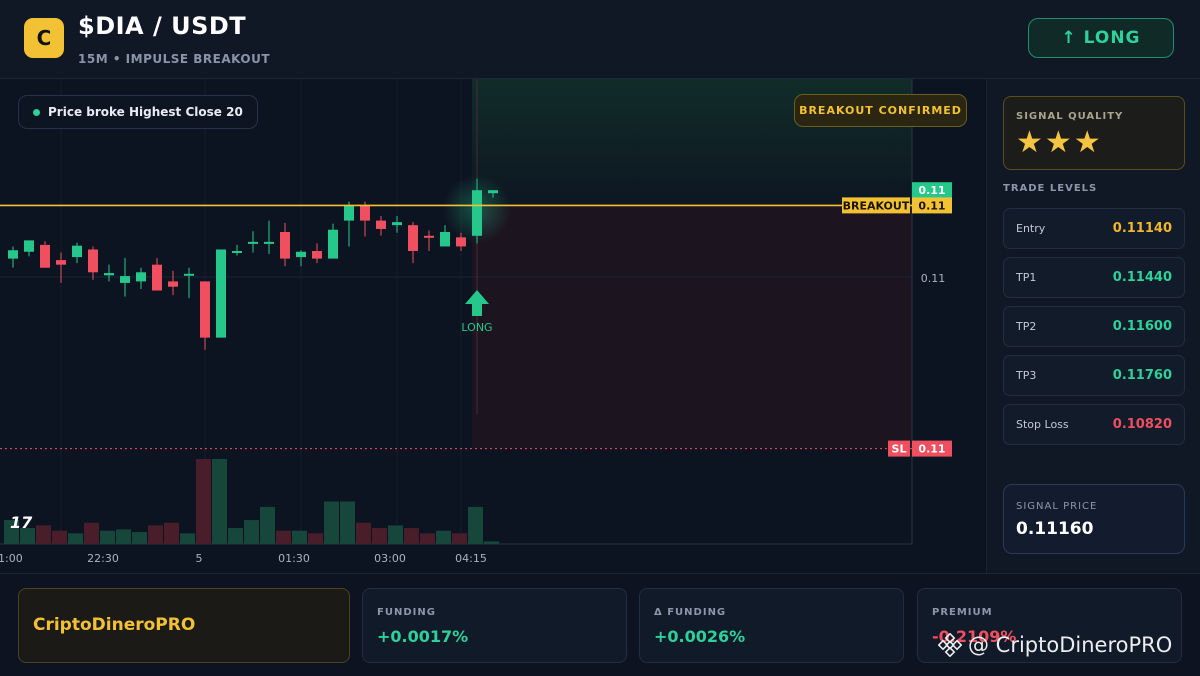 The height and width of the screenshot is (676, 1200). What do you see at coordinates (406, 612) in the screenshot?
I see `funding-title: FUNDING` at bounding box center [406, 612].